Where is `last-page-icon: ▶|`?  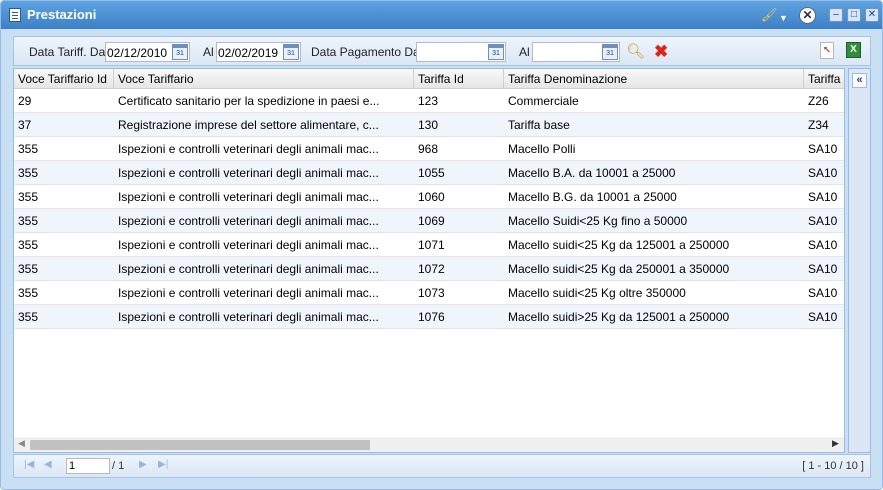
last-page-icon: ▶| is located at coordinates (163, 464).